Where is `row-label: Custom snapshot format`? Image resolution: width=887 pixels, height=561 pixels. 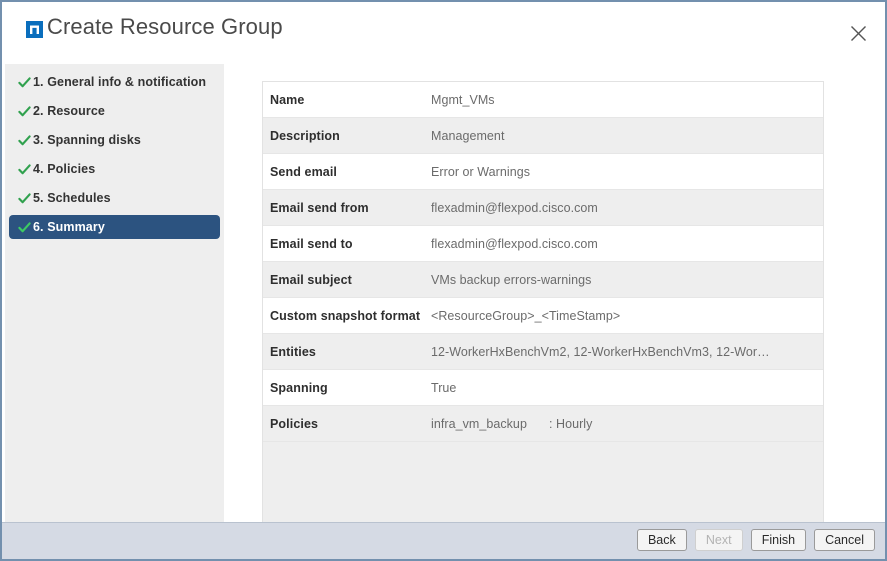
row-label: Custom snapshot format is located at coordinates (345, 315).